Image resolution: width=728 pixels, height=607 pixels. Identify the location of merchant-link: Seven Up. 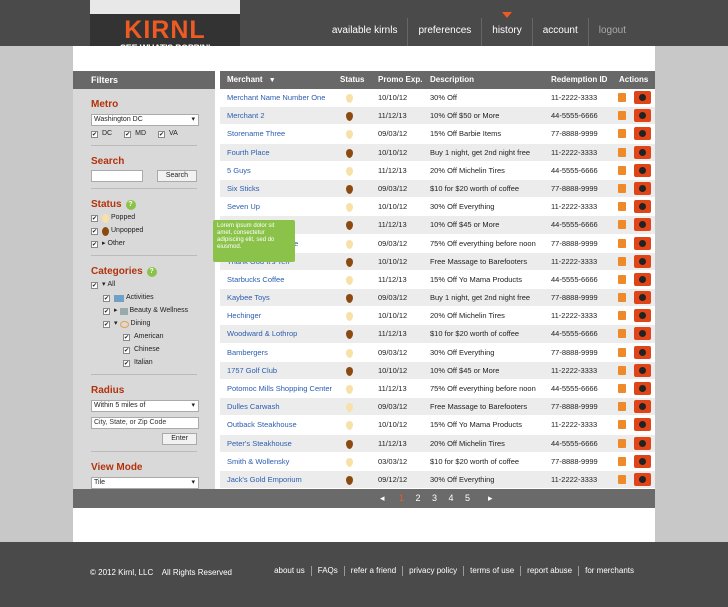
(243, 207).